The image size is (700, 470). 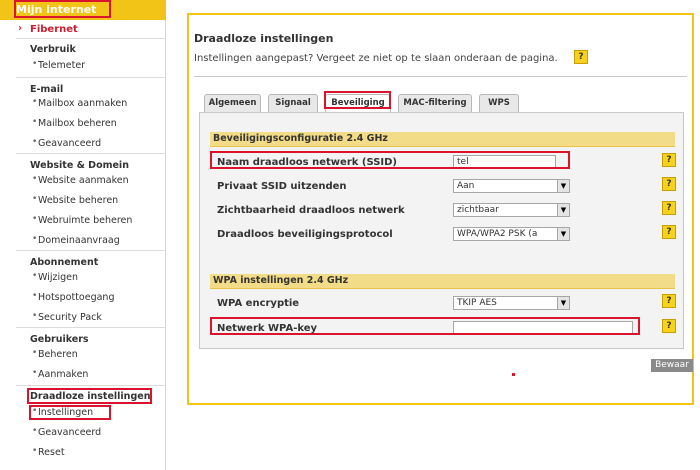 What do you see at coordinates (51, 452) in the screenshot?
I see `sidebar-item-label: Reset` at bounding box center [51, 452].